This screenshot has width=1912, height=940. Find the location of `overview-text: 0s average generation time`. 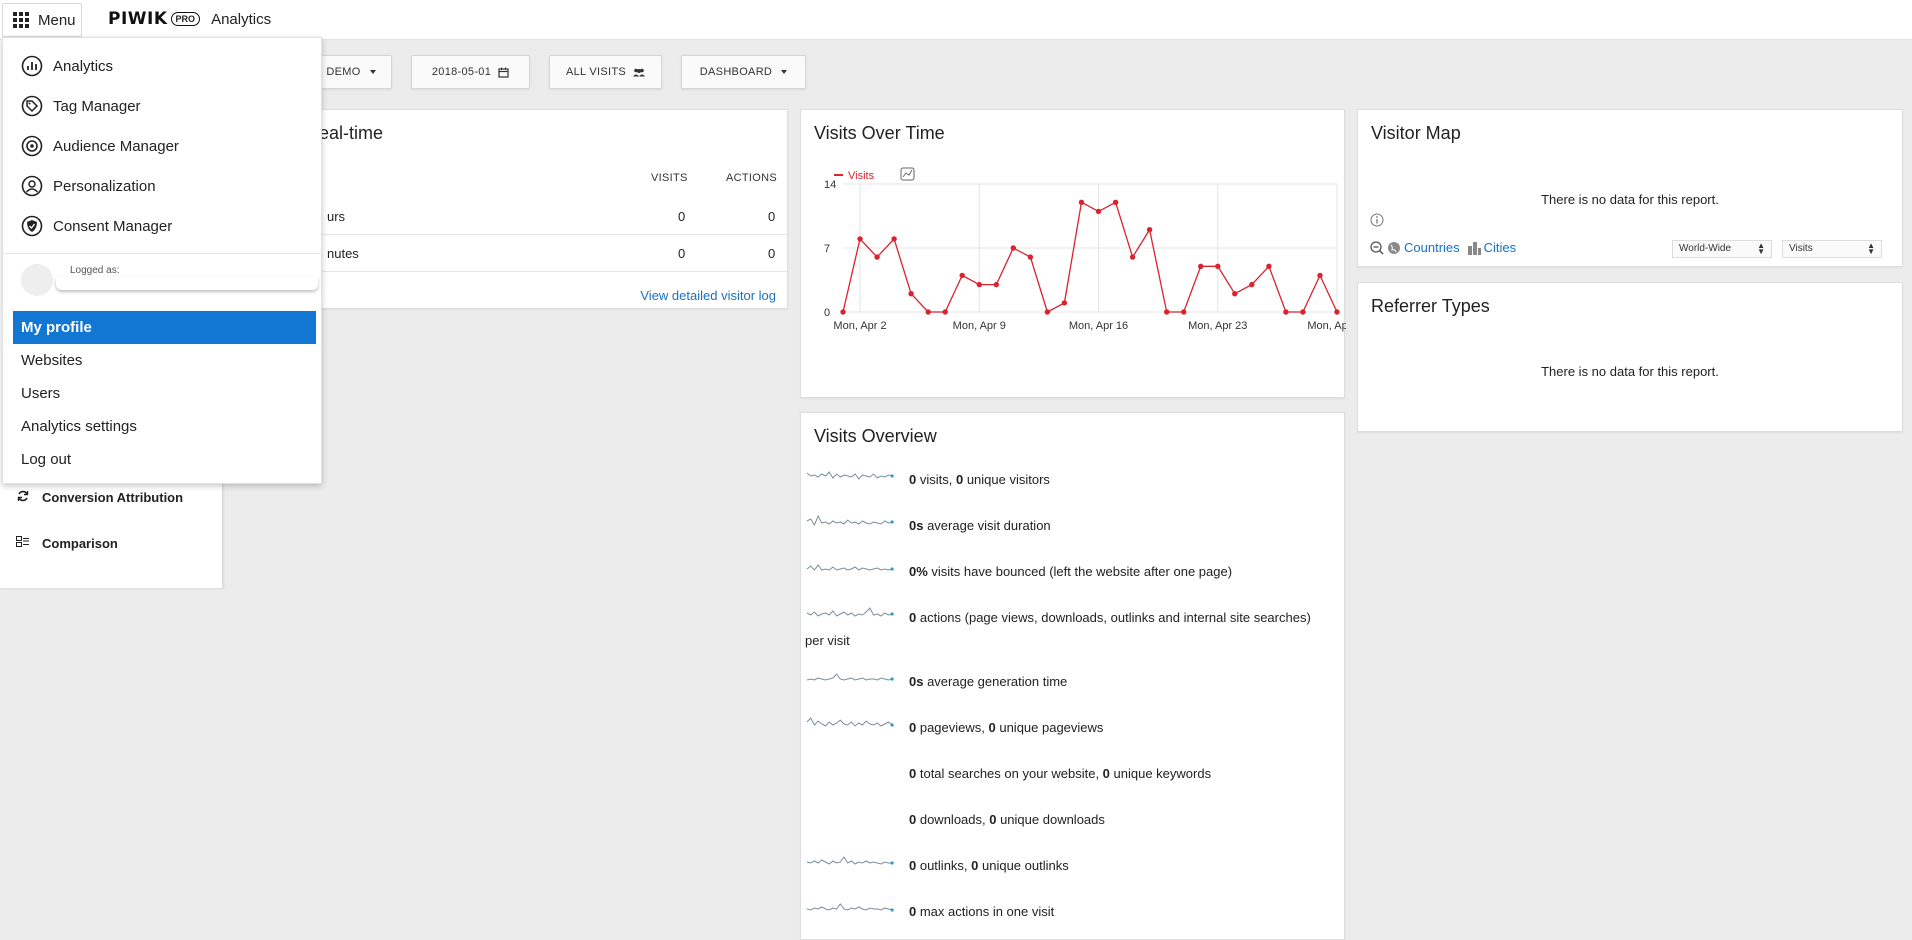

overview-text: 0s average generation time is located at coordinates (988, 681).